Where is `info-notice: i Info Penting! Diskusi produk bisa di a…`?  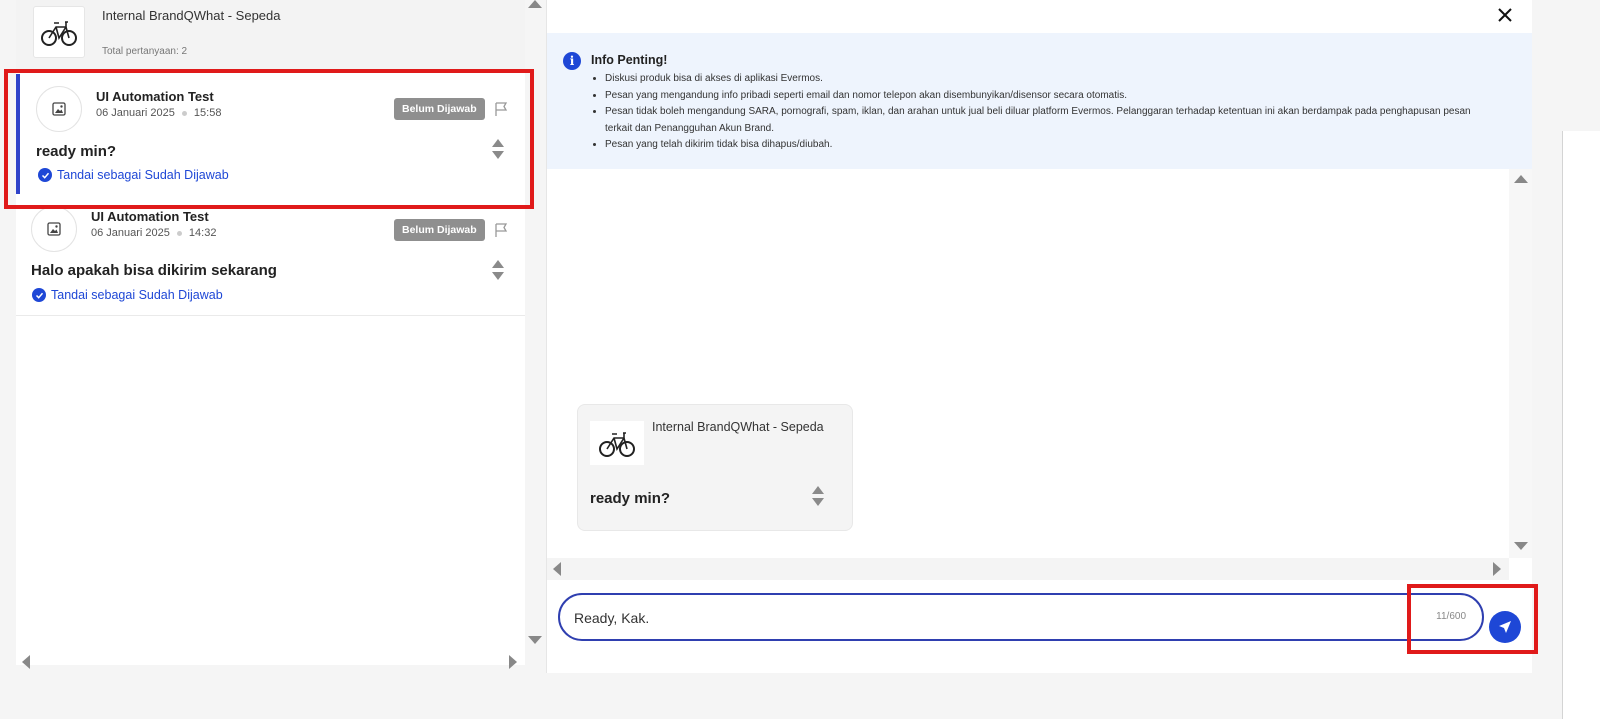
info-notice: i Info Penting! Diskusi produk bisa di a… is located at coordinates (1039, 101).